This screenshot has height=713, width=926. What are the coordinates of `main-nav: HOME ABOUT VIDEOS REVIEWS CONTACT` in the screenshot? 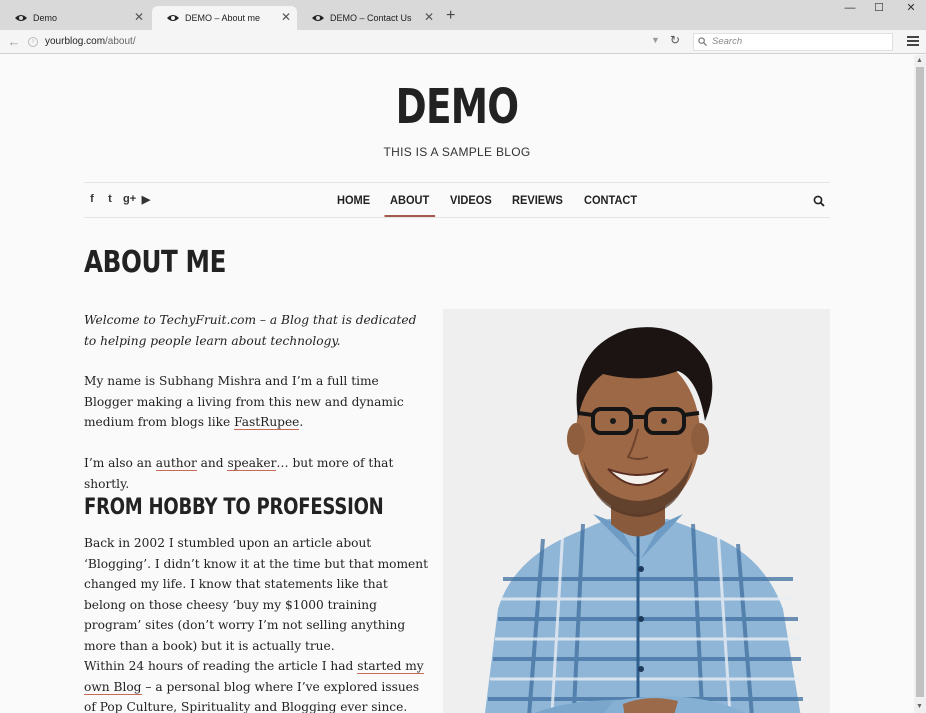 It's located at (498, 205).